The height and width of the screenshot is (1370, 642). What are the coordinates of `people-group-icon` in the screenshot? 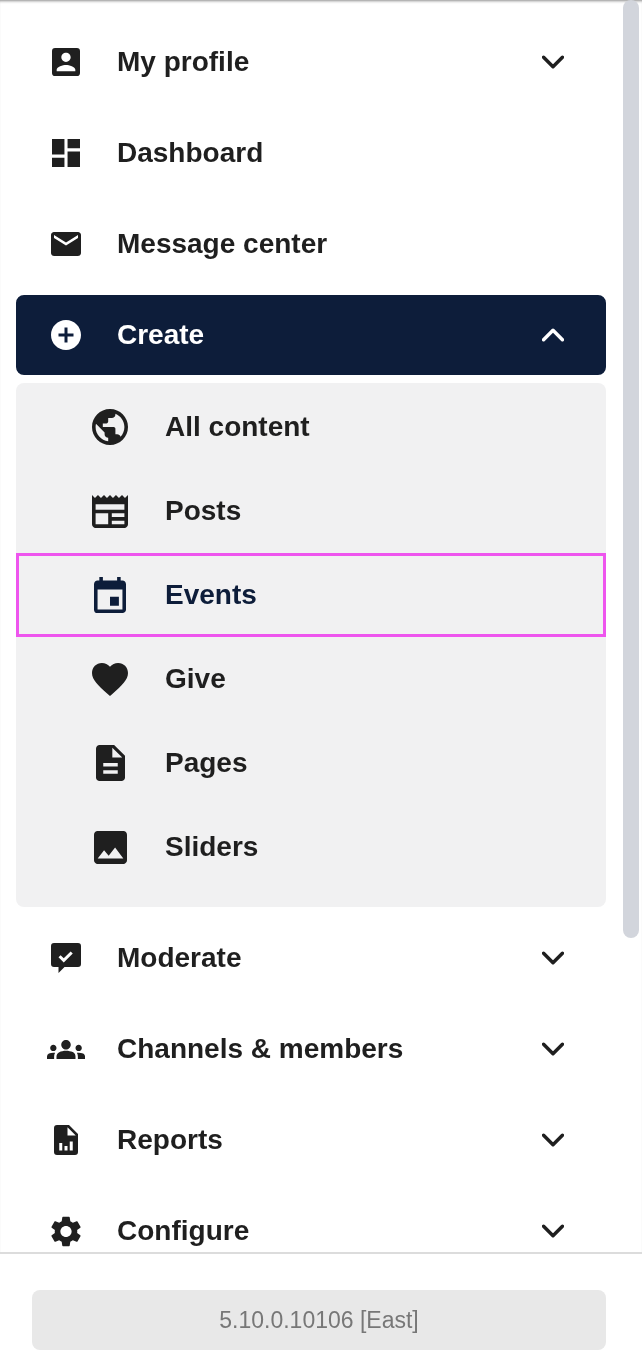 It's located at (66, 1049).